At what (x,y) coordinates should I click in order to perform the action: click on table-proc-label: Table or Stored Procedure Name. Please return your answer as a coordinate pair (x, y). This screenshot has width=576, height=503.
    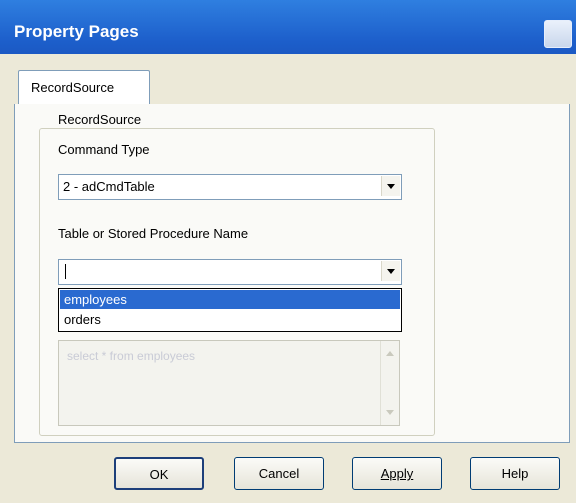
    Looking at the image, I should click on (153, 233).